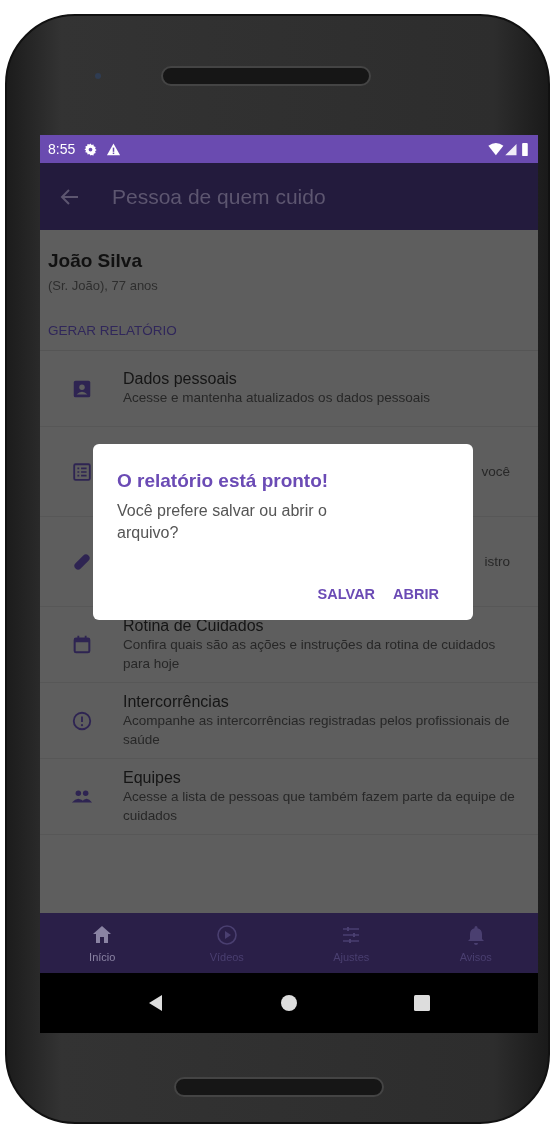  What do you see at coordinates (152, 777) in the screenshot?
I see `menu-item-title: Equipes` at bounding box center [152, 777].